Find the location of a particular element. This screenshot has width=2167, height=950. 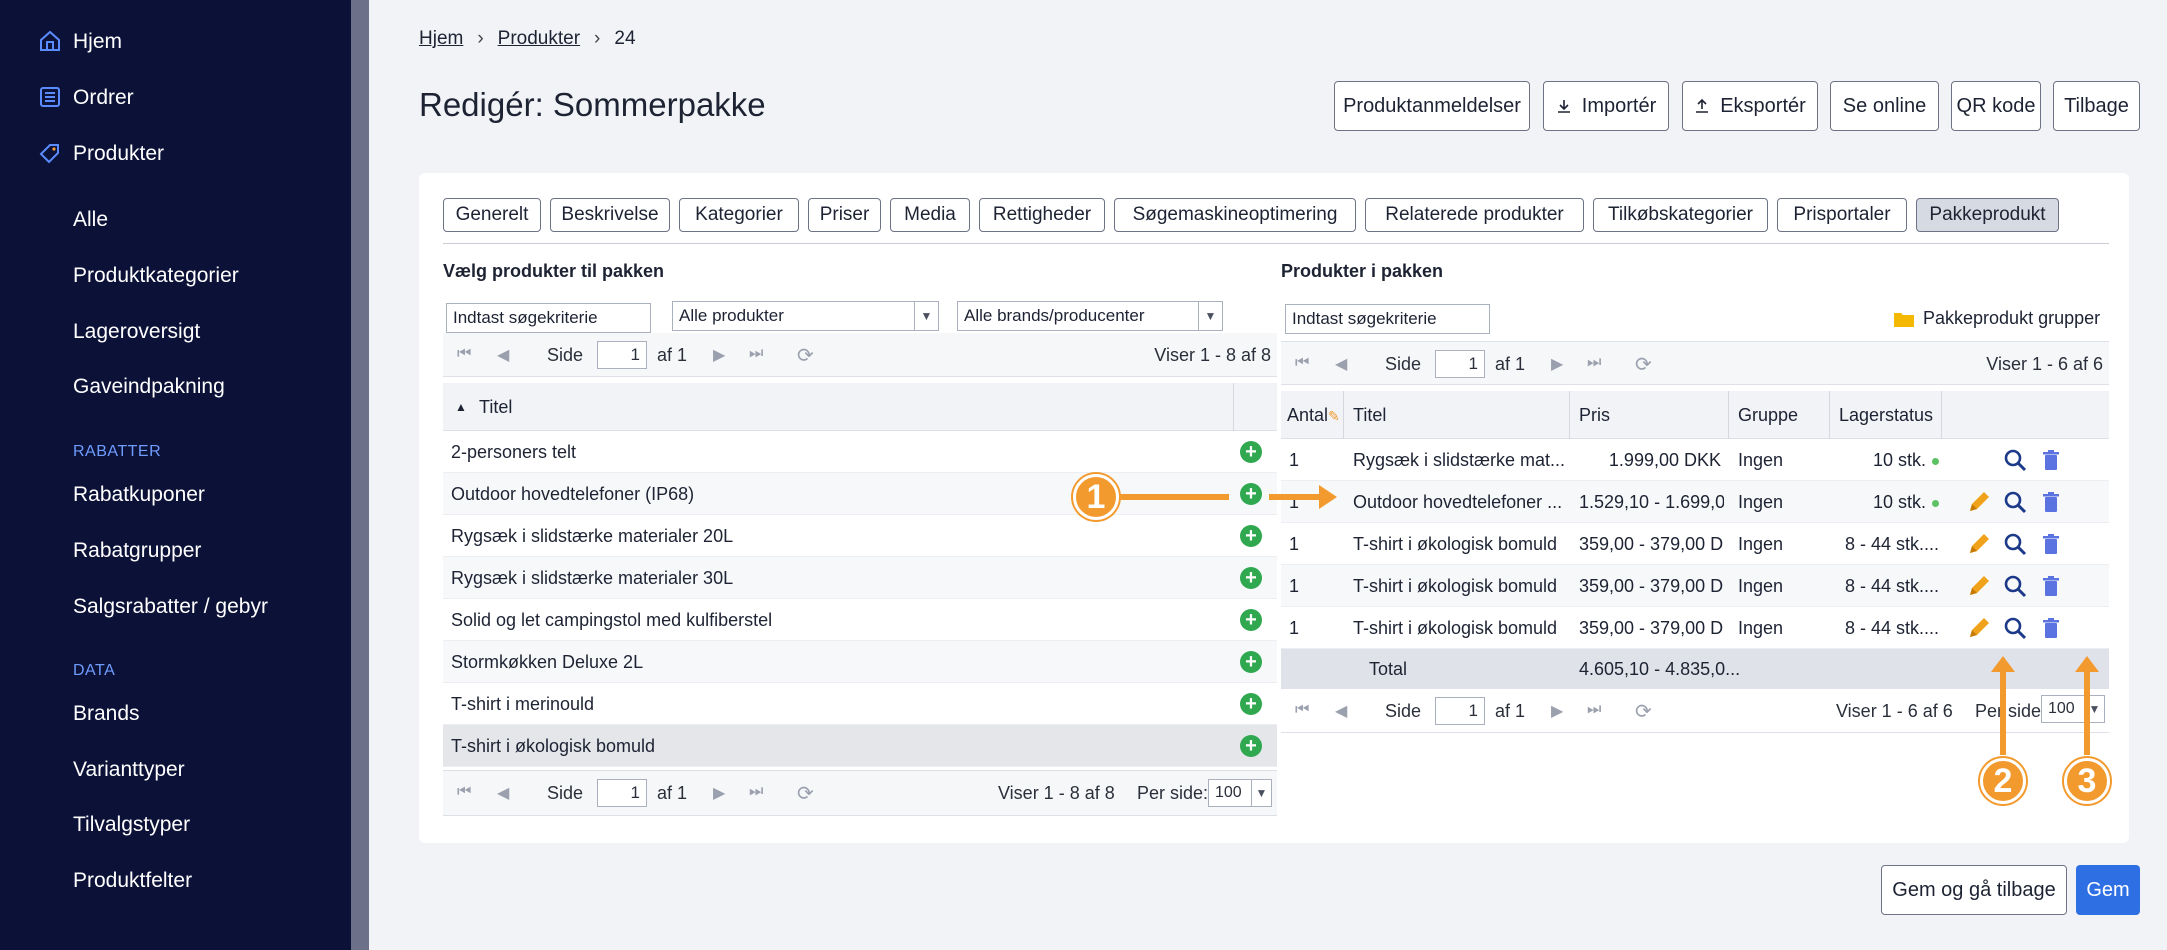

sidebar-section-rabatter: RABATTER is located at coordinates (117, 451).